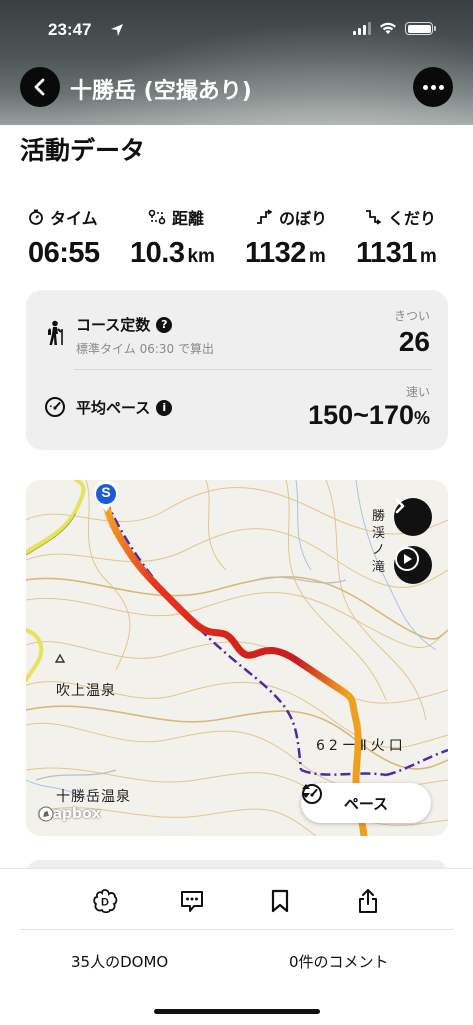 Image resolution: width=473 pixels, height=1025 pixels. What do you see at coordinates (106, 492) in the screenshot?
I see `start-marker-label: S` at bounding box center [106, 492].